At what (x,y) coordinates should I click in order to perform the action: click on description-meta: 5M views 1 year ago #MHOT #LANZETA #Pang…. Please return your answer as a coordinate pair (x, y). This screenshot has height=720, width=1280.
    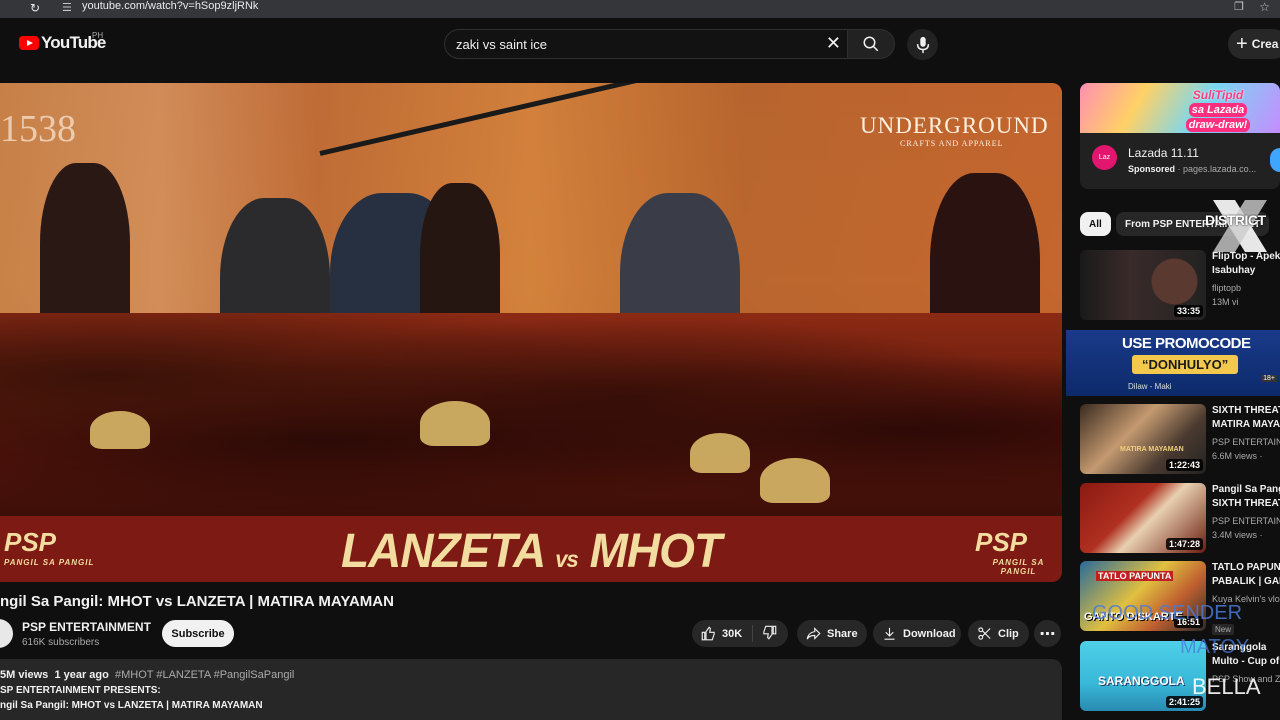
    Looking at the image, I should click on (147, 675).